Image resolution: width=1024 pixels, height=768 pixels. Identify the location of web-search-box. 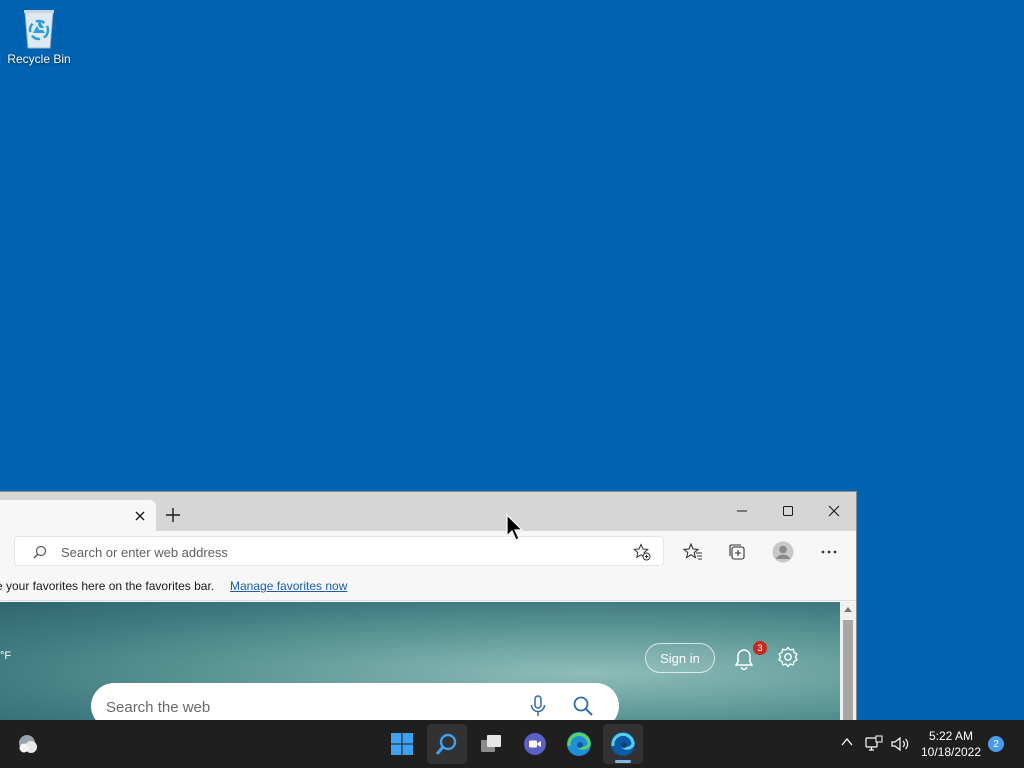
(355, 701).